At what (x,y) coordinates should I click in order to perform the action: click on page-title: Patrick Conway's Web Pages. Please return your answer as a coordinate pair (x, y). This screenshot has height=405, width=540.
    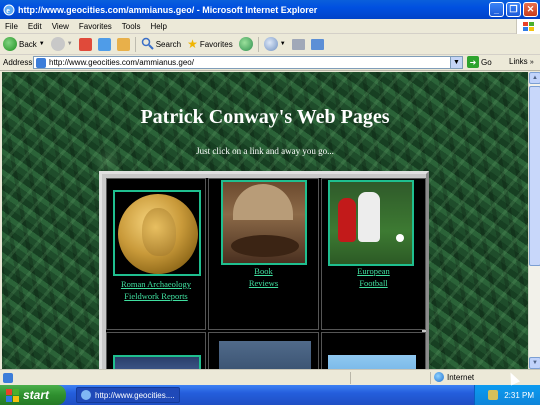
    Looking at the image, I should click on (265, 117).